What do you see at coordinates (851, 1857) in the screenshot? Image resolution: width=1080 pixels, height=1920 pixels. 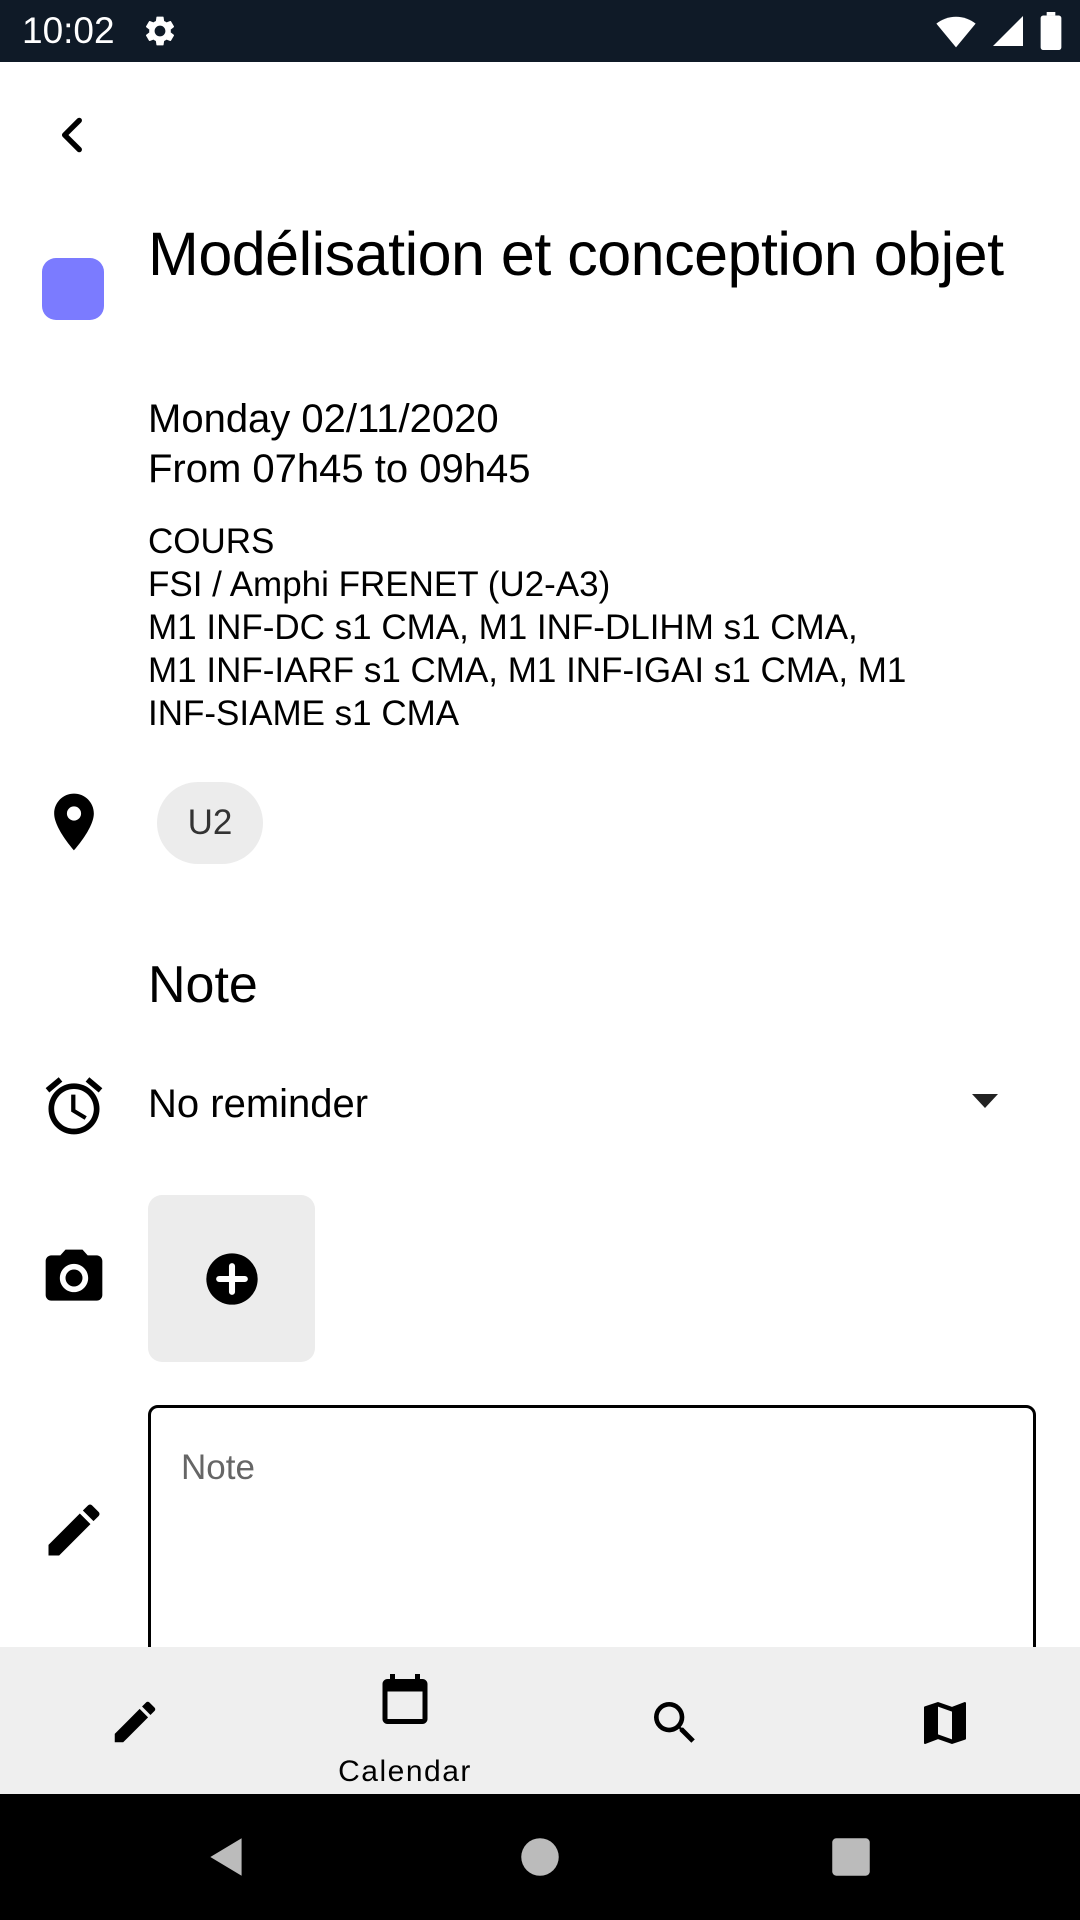 I see `system-recents-icon` at bounding box center [851, 1857].